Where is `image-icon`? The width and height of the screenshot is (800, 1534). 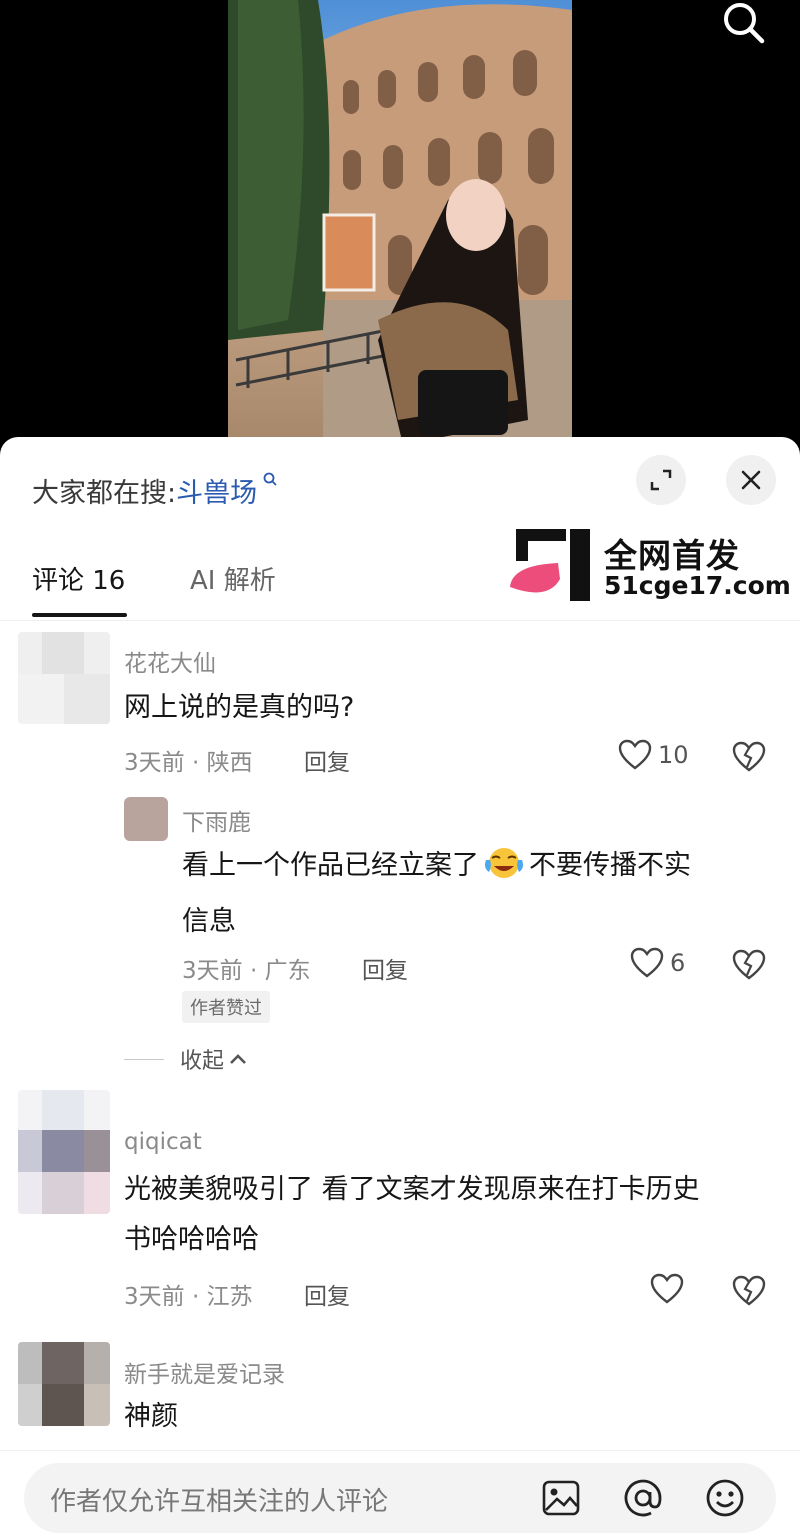
image-icon is located at coordinates (561, 1498).